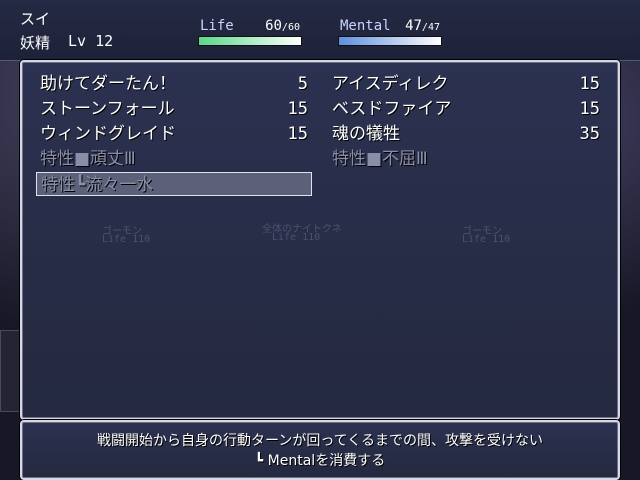  I want to click on skill-name: 助けてダーたん！, so click(108, 84).